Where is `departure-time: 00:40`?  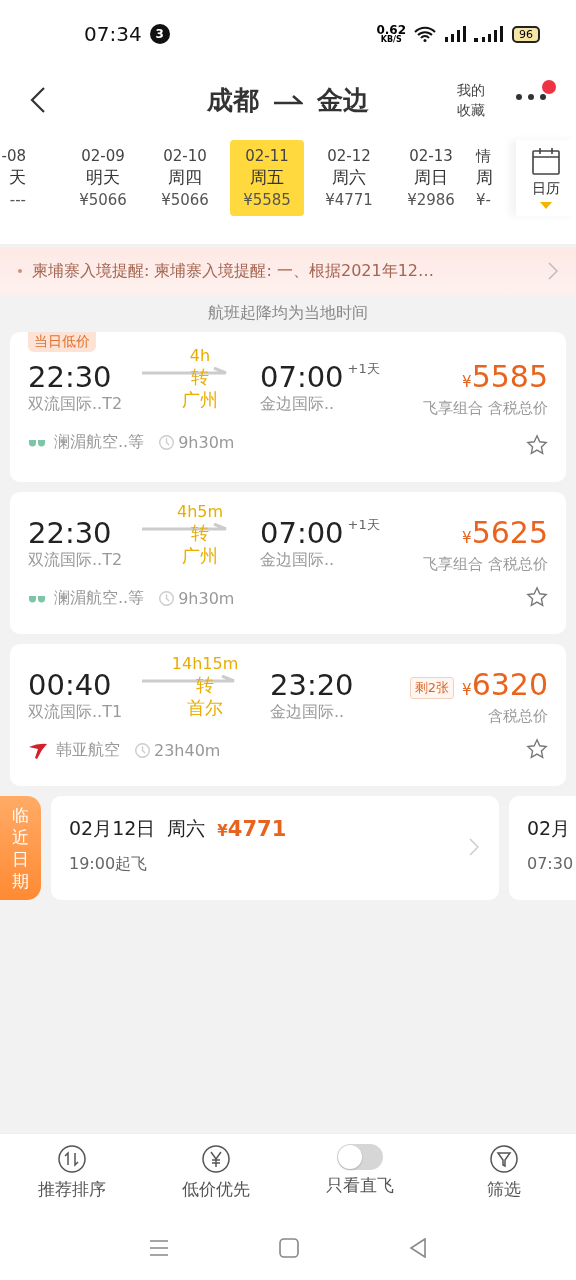
departure-time: 00:40 is located at coordinates (70, 685).